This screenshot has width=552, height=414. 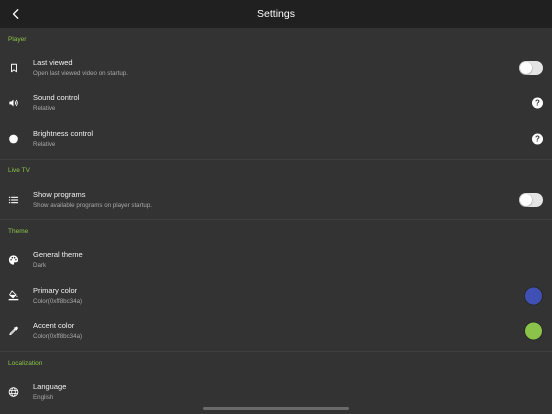 What do you see at coordinates (13, 67) in the screenshot?
I see `bookmark-icon` at bounding box center [13, 67].